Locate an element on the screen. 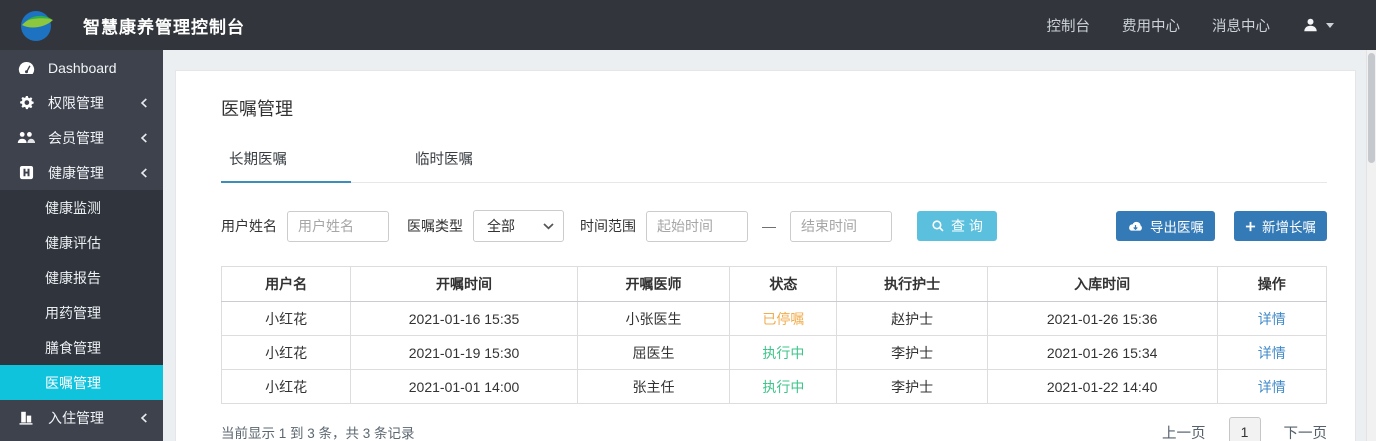  user-icon is located at coordinates (1310, 25).